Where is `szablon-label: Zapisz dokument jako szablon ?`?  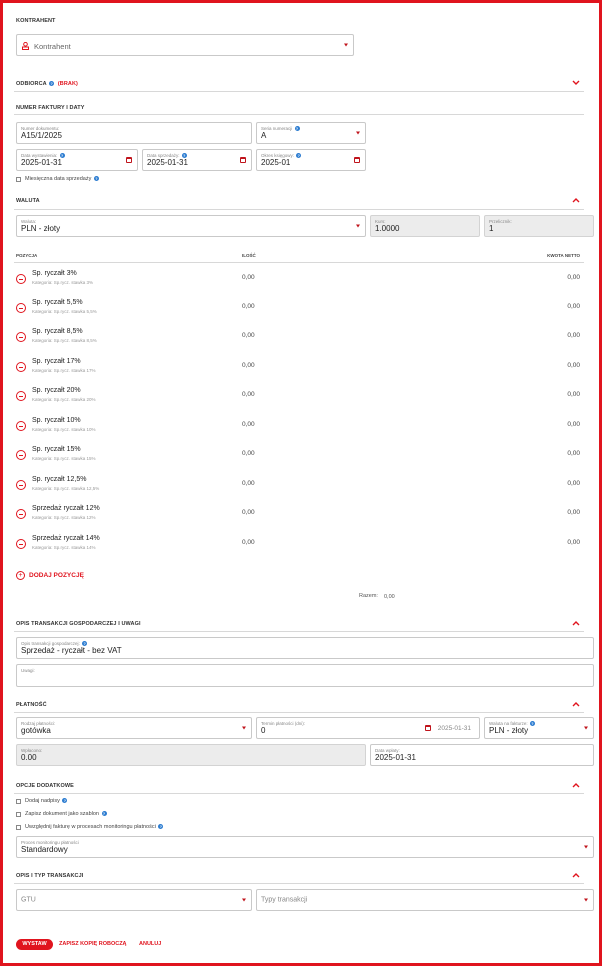
szablon-label: Zapisz dokument jako szablon ? is located at coordinates (66, 814).